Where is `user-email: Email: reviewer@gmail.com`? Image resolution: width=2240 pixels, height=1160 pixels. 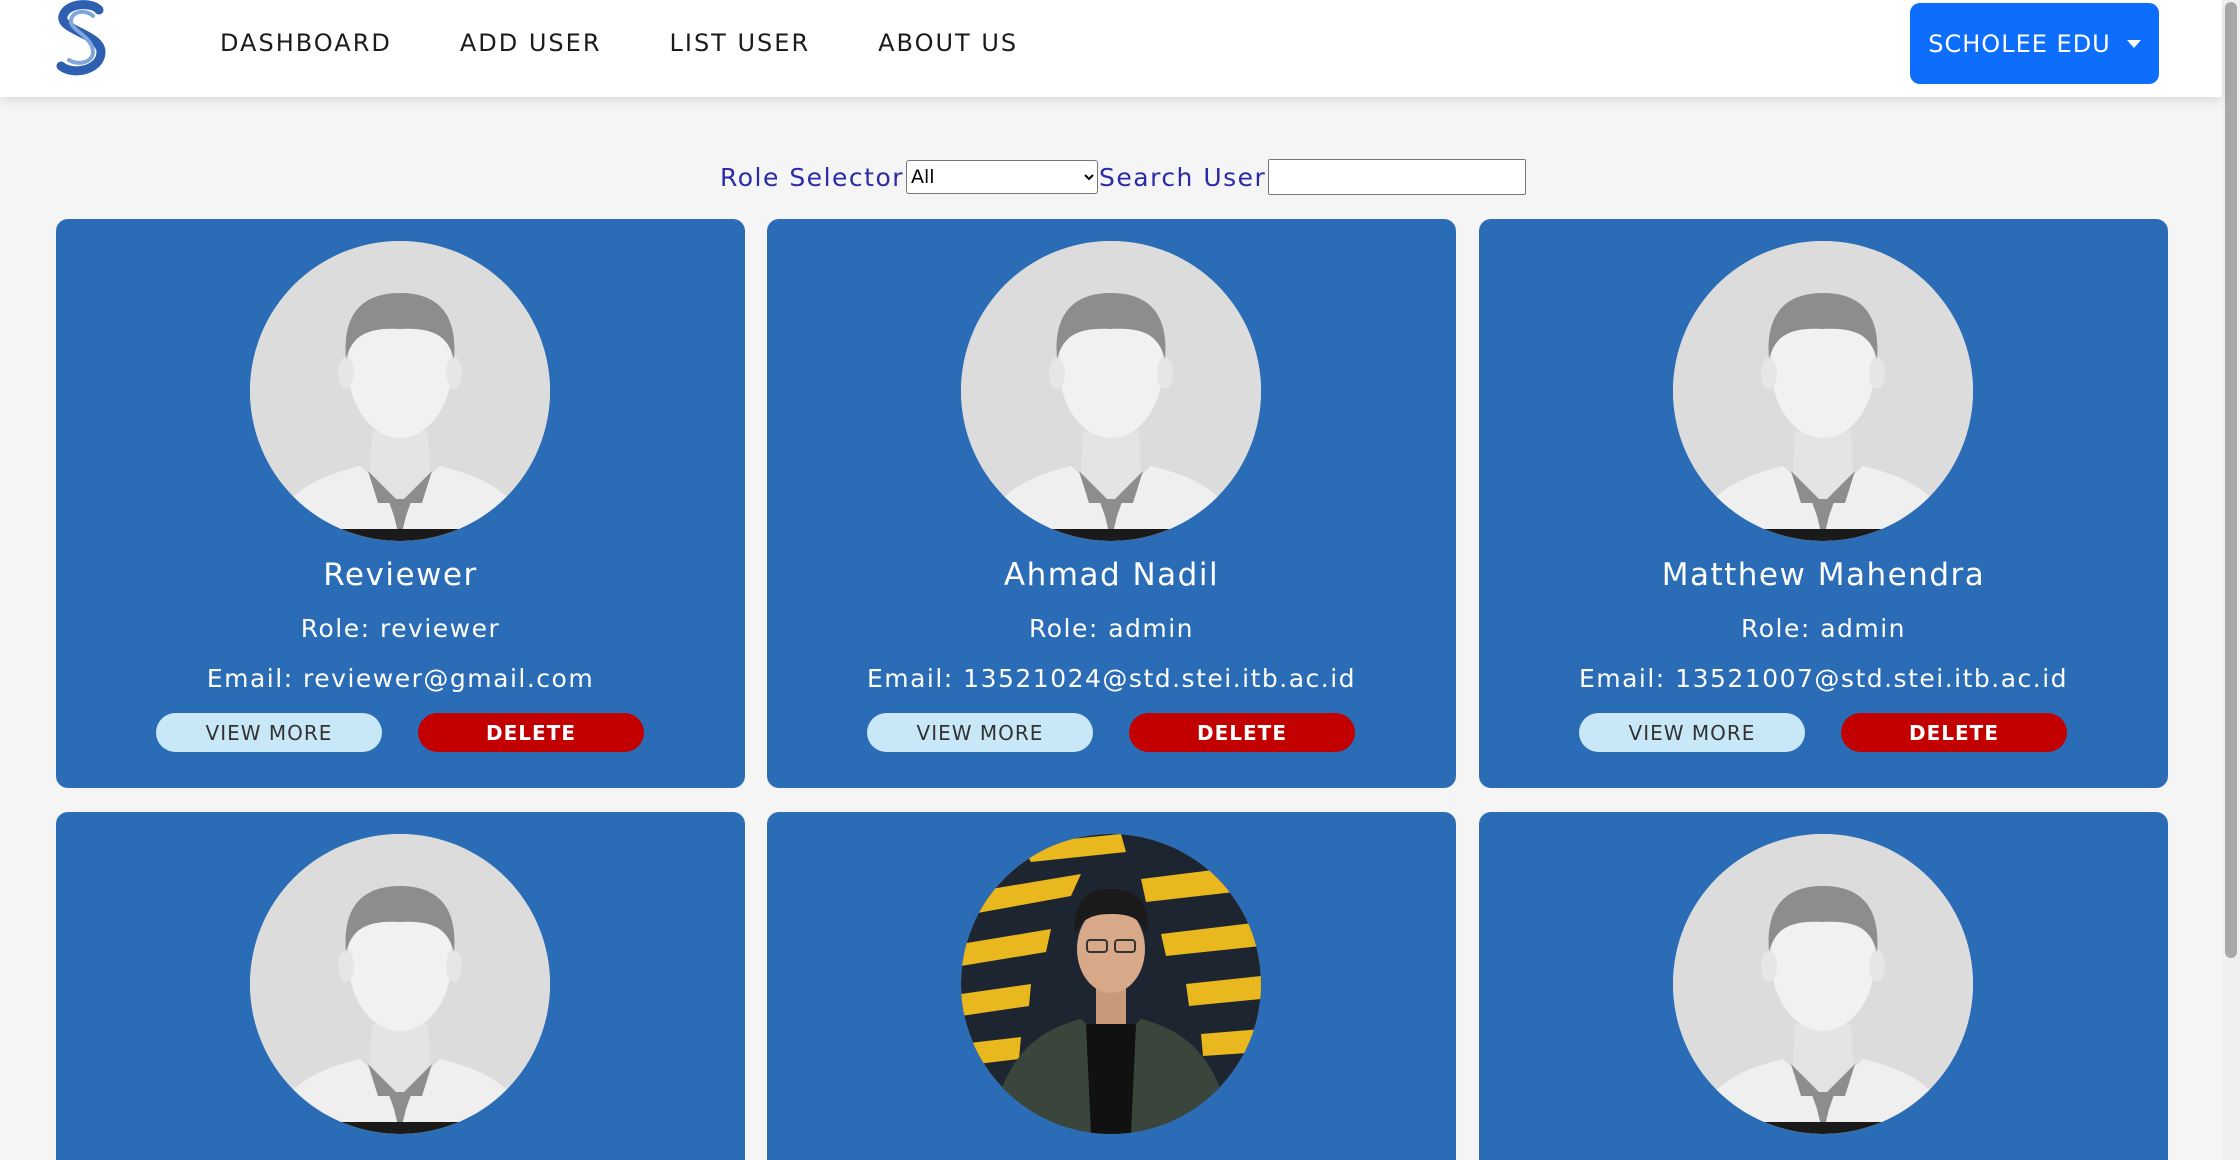 user-email: Email: reviewer@gmail.com is located at coordinates (400, 678).